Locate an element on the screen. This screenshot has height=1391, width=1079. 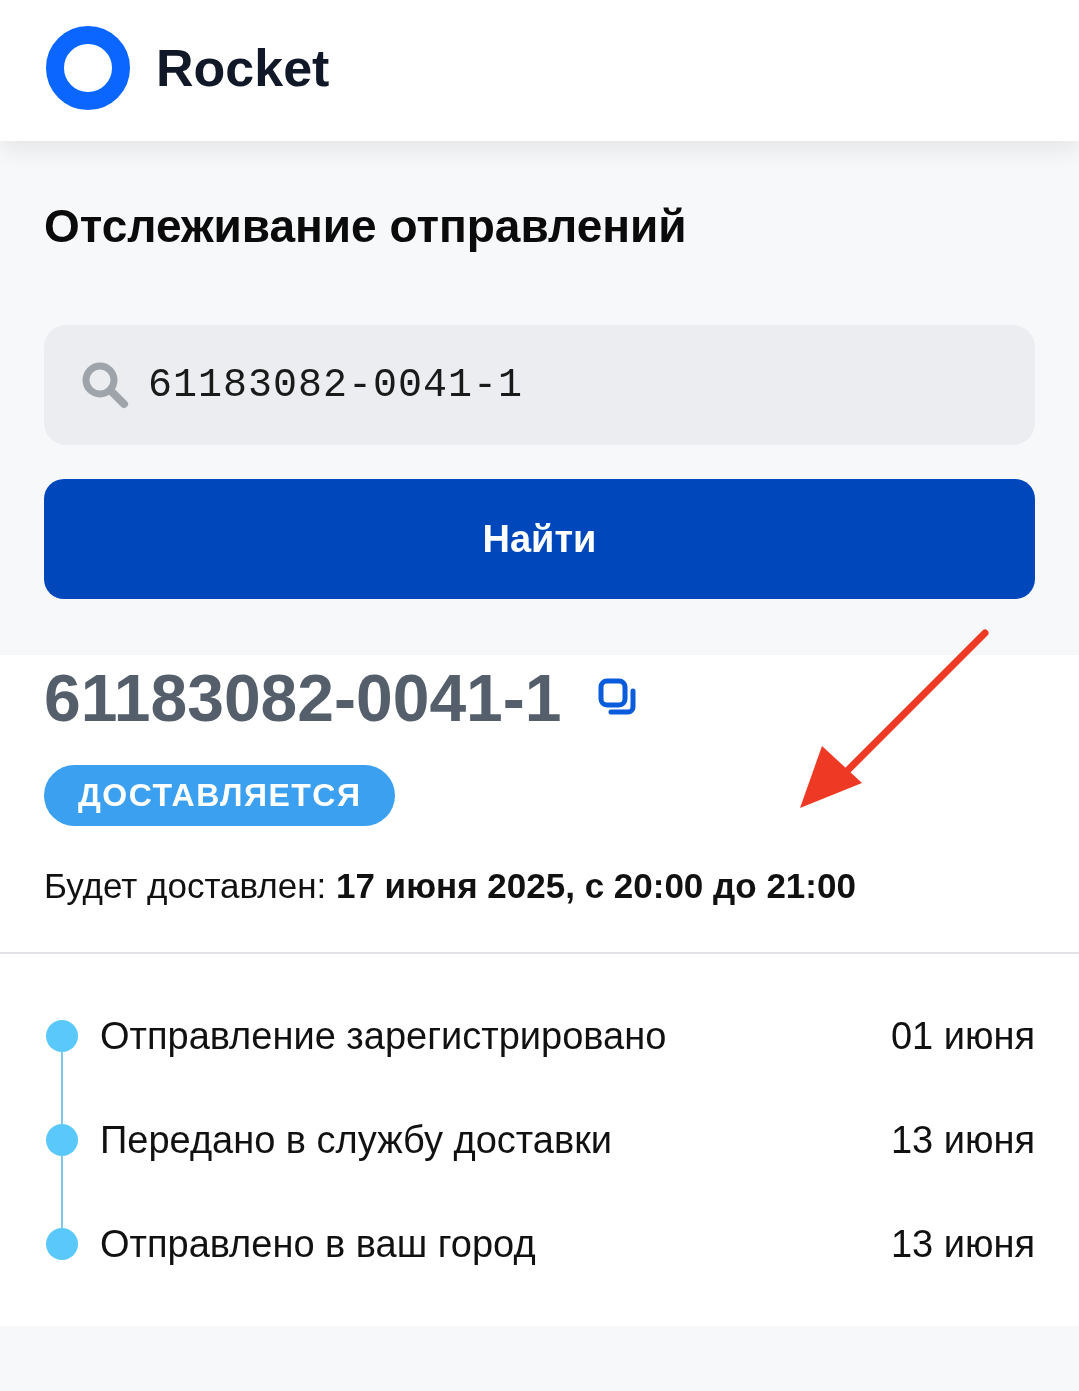
event-text: Передано в службу доставки is located at coordinates (356, 1140).